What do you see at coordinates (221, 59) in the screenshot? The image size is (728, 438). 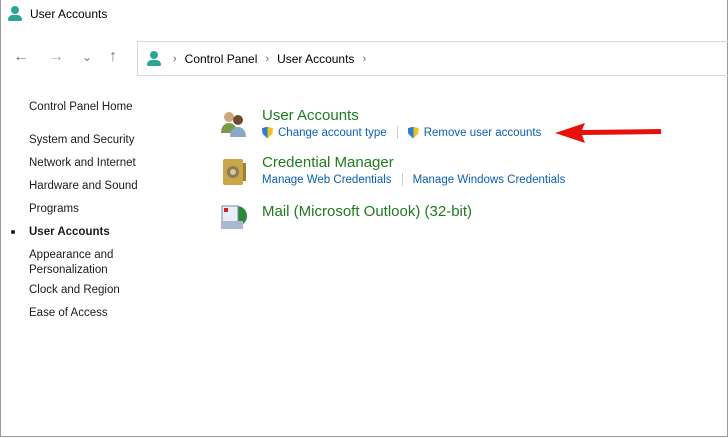 I see `breadcrumb-control-panel: Control Panel` at bounding box center [221, 59].